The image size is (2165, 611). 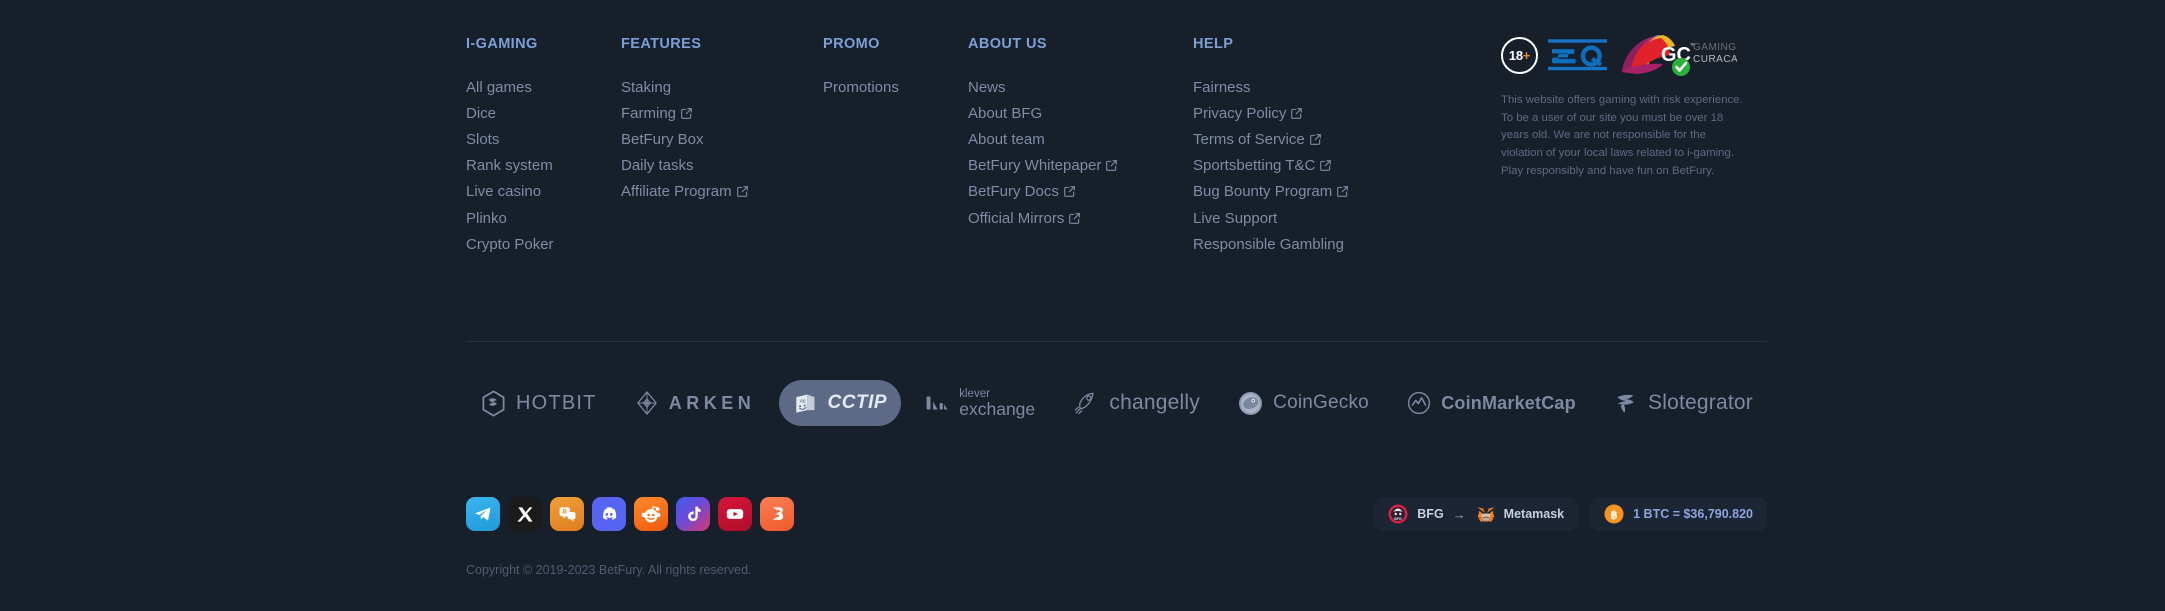 I want to click on footer-link-label: Promotions, so click(x=861, y=87).